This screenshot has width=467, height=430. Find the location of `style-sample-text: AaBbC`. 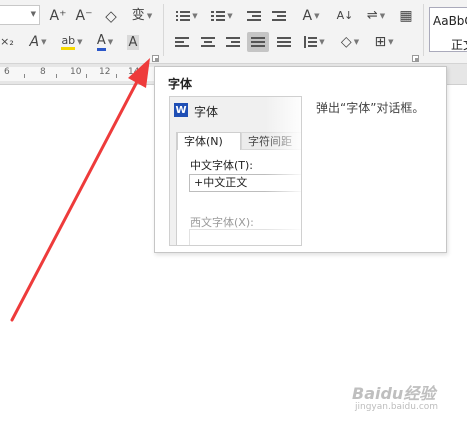

style-sample-text: AaBbC is located at coordinates (450, 21).